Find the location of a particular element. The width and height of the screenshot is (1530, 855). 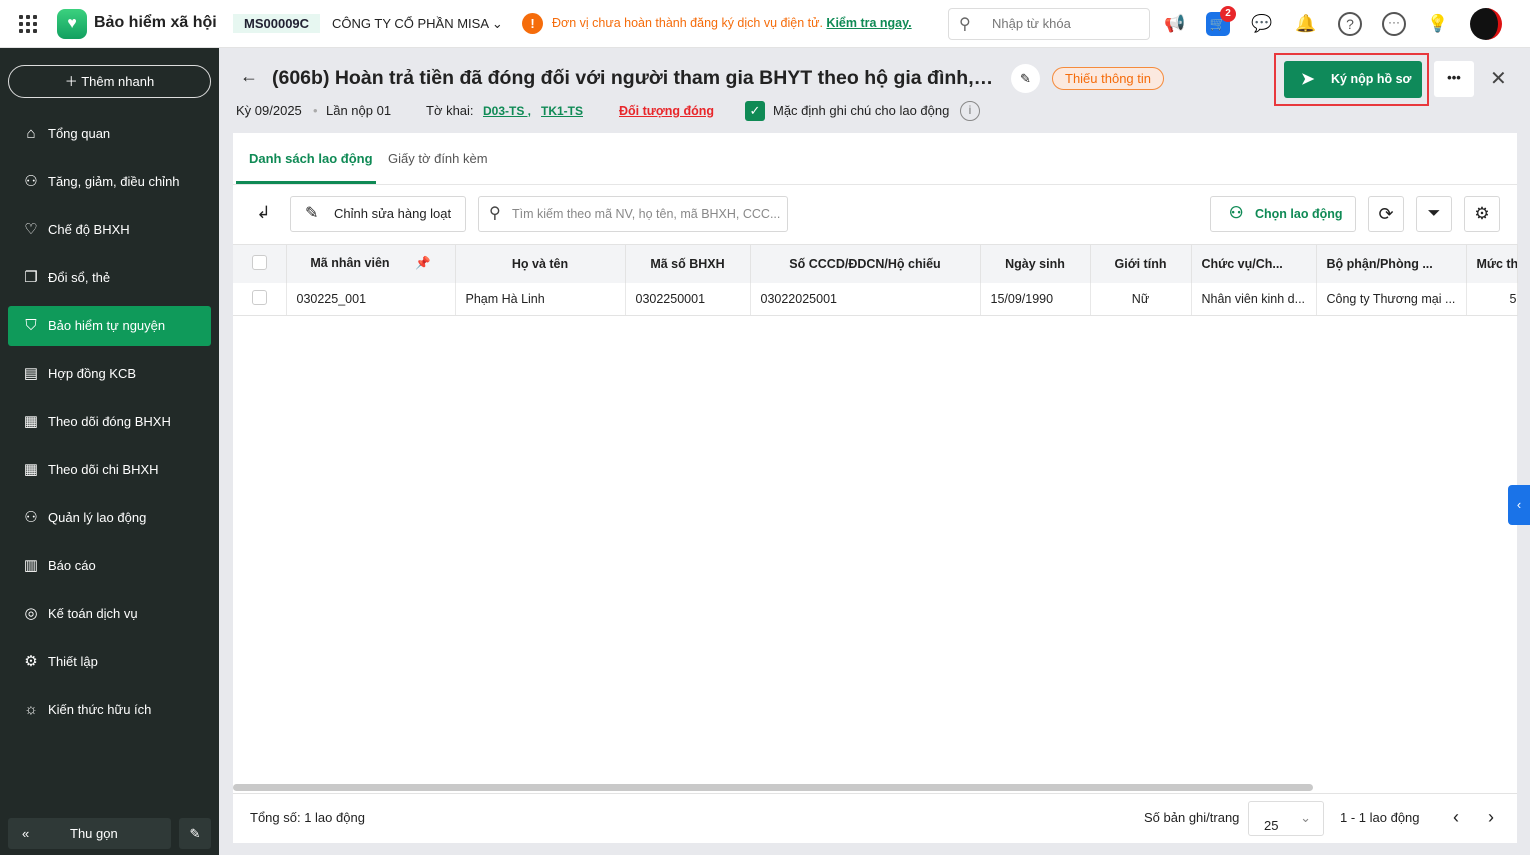

edit-menu-button: ✎ is located at coordinates (195, 833).